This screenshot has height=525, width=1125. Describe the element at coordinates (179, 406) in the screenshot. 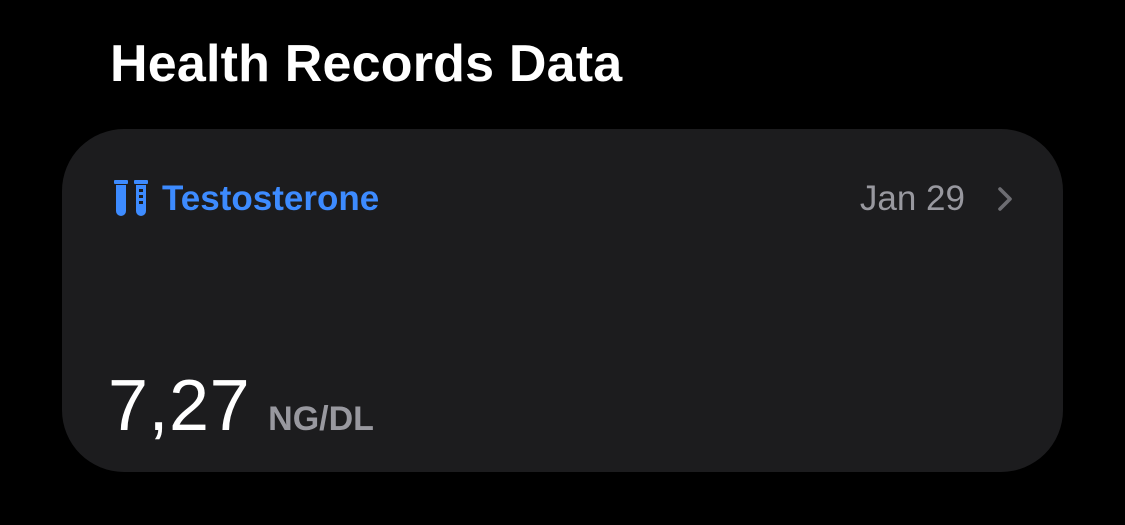

I see `value-number: 7,27` at that location.